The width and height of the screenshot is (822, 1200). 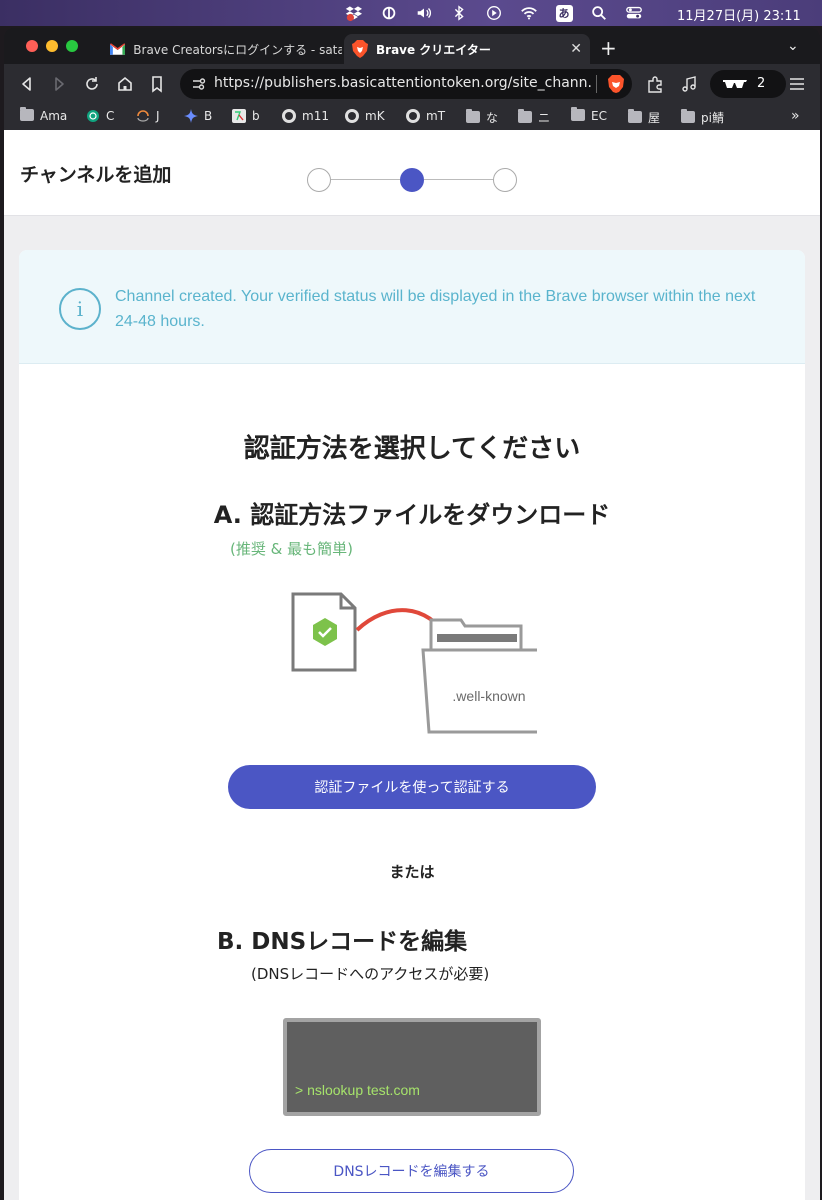 I want to click on main-menu-button, so click(x=797, y=84).